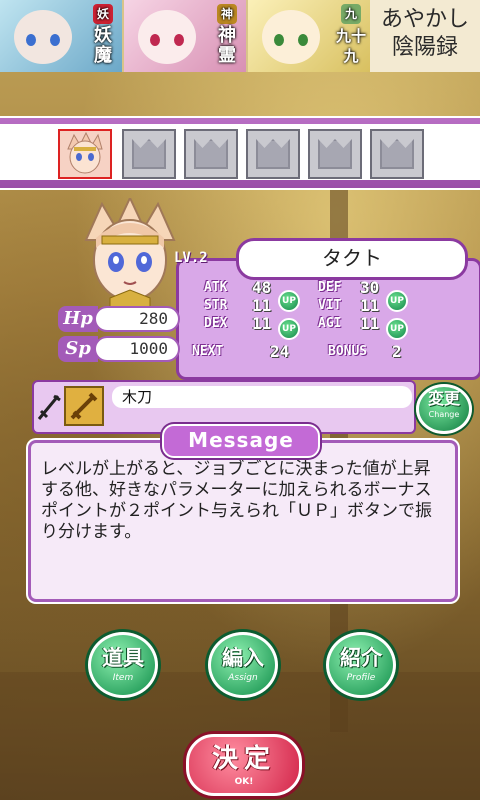 This screenshot has width=480, height=800. What do you see at coordinates (444, 409) in the screenshot?
I see `change-weapon-button: 変更 Change` at bounding box center [444, 409].